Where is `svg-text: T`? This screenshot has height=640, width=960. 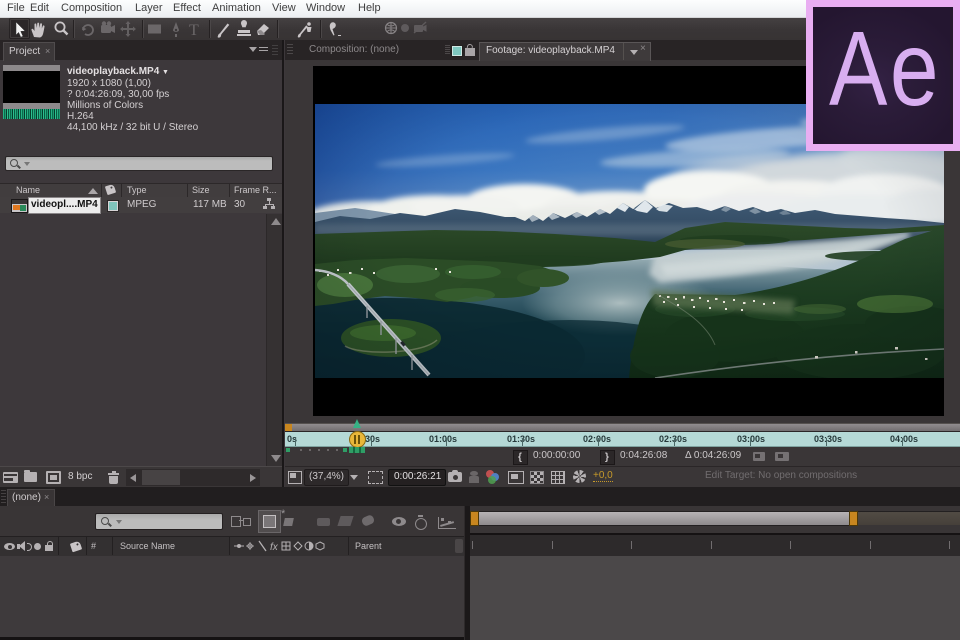 svg-text: T is located at coordinates (194, 30).